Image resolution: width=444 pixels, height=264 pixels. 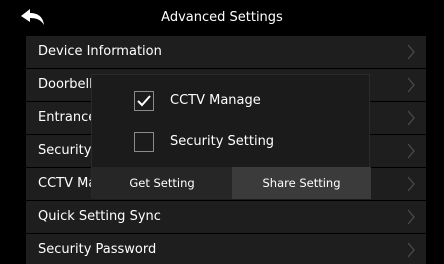 I want to click on checkbox-cctv-manage, so click(x=144, y=101).